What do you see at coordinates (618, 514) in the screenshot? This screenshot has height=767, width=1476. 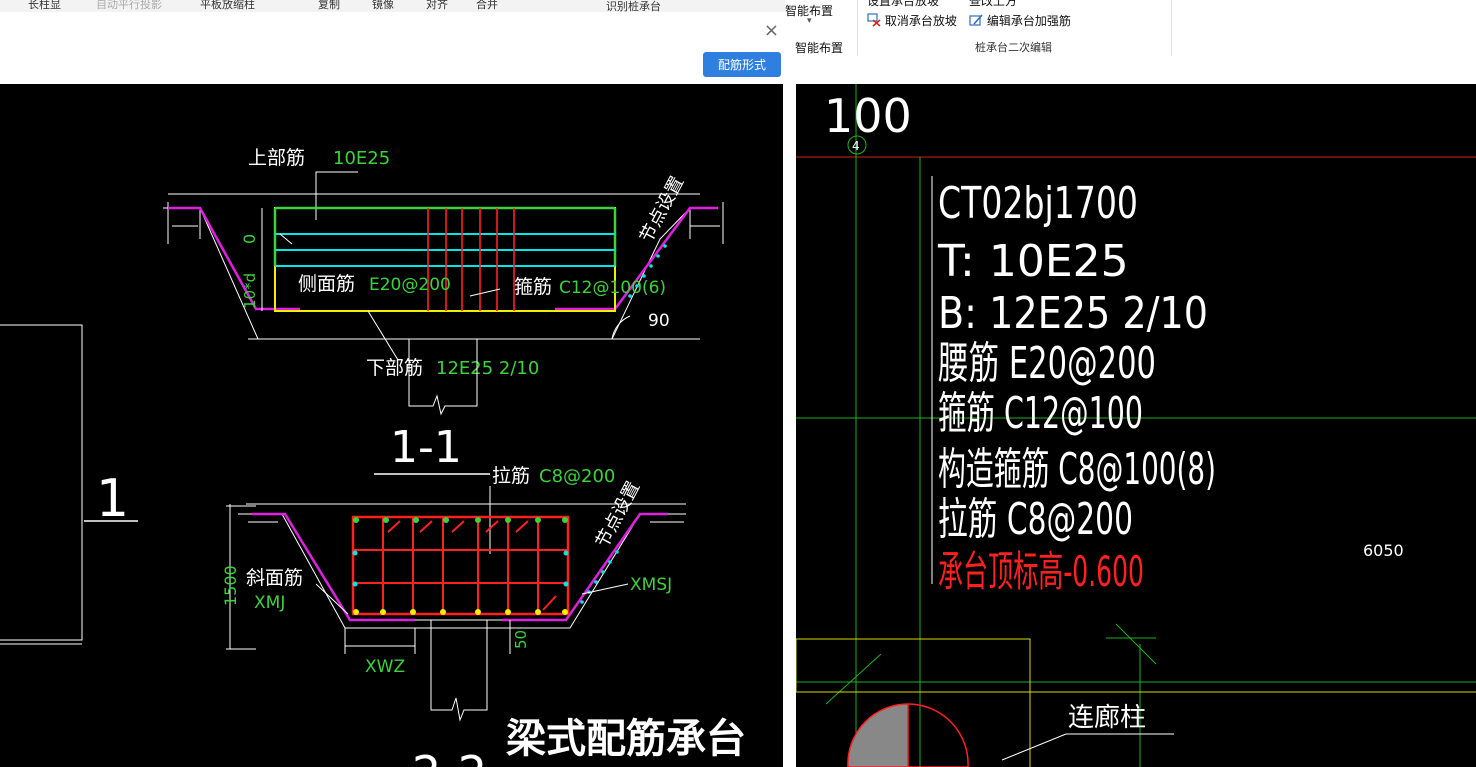 I see `node-setting-label-2: 节点设置` at bounding box center [618, 514].